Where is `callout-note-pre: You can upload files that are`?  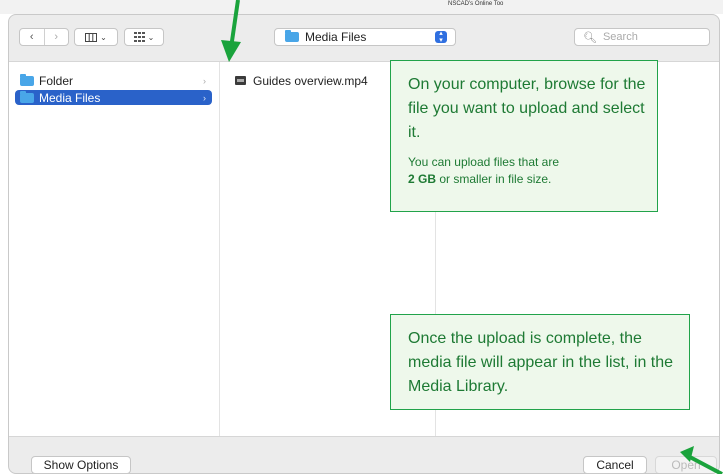
callout-note-pre: You can upload files that are is located at coordinates (484, 162).